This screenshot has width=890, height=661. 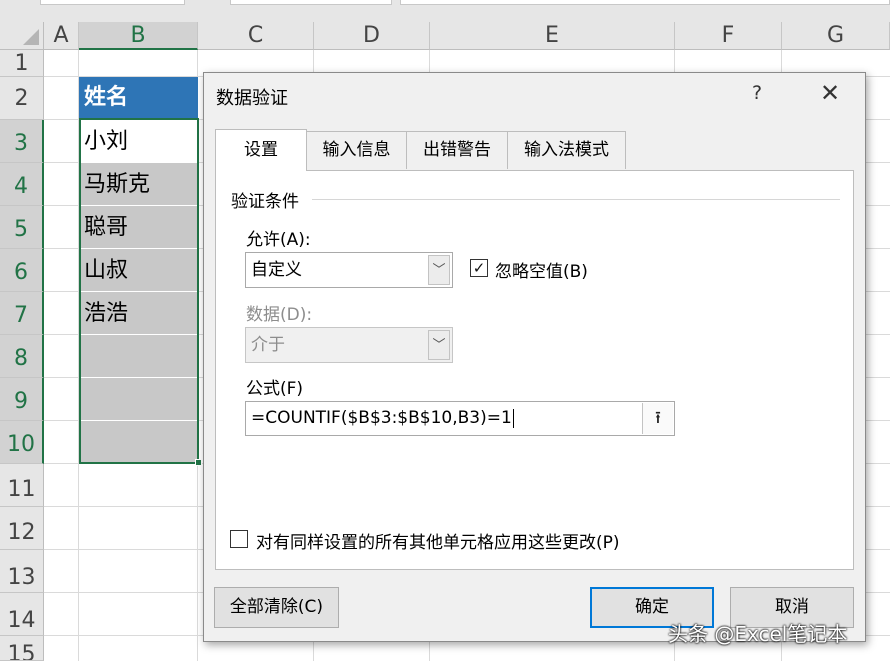 What do you see at coordinates (22, 648) in the screenshot?
I see `row-header-15: 15` at bounding box center [22, 648].